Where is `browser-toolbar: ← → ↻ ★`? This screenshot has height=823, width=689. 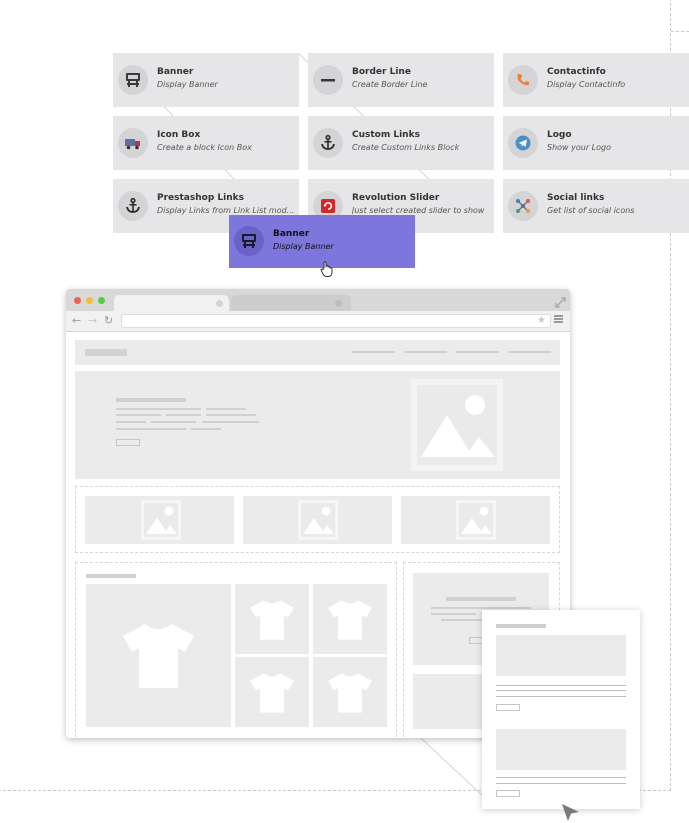 browser-toolbar: ← → ↻ ★ is located at coordinates (318, 321).